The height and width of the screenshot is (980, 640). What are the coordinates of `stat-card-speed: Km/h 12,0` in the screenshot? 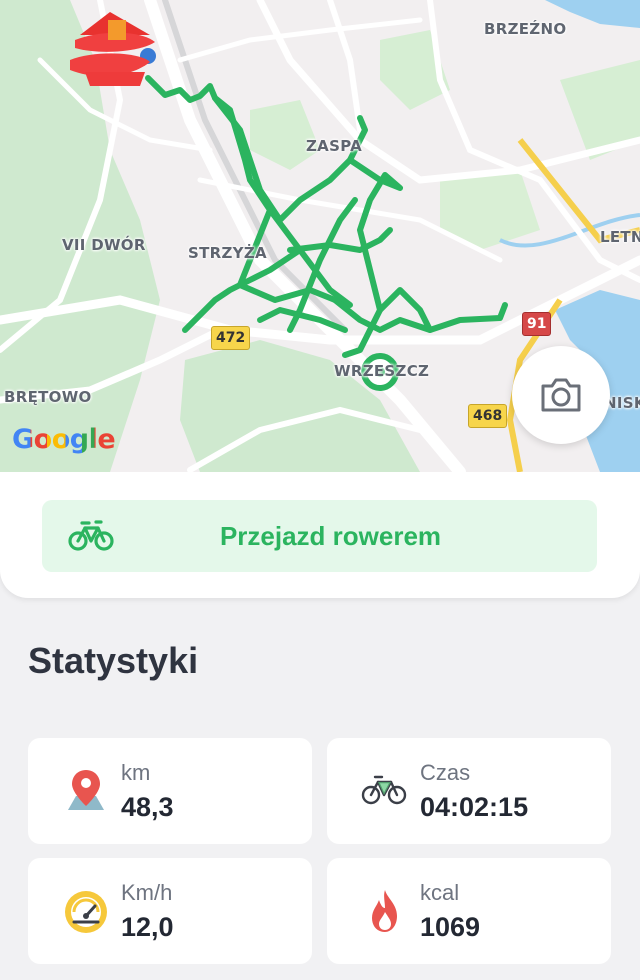 It's located at (170, 911).